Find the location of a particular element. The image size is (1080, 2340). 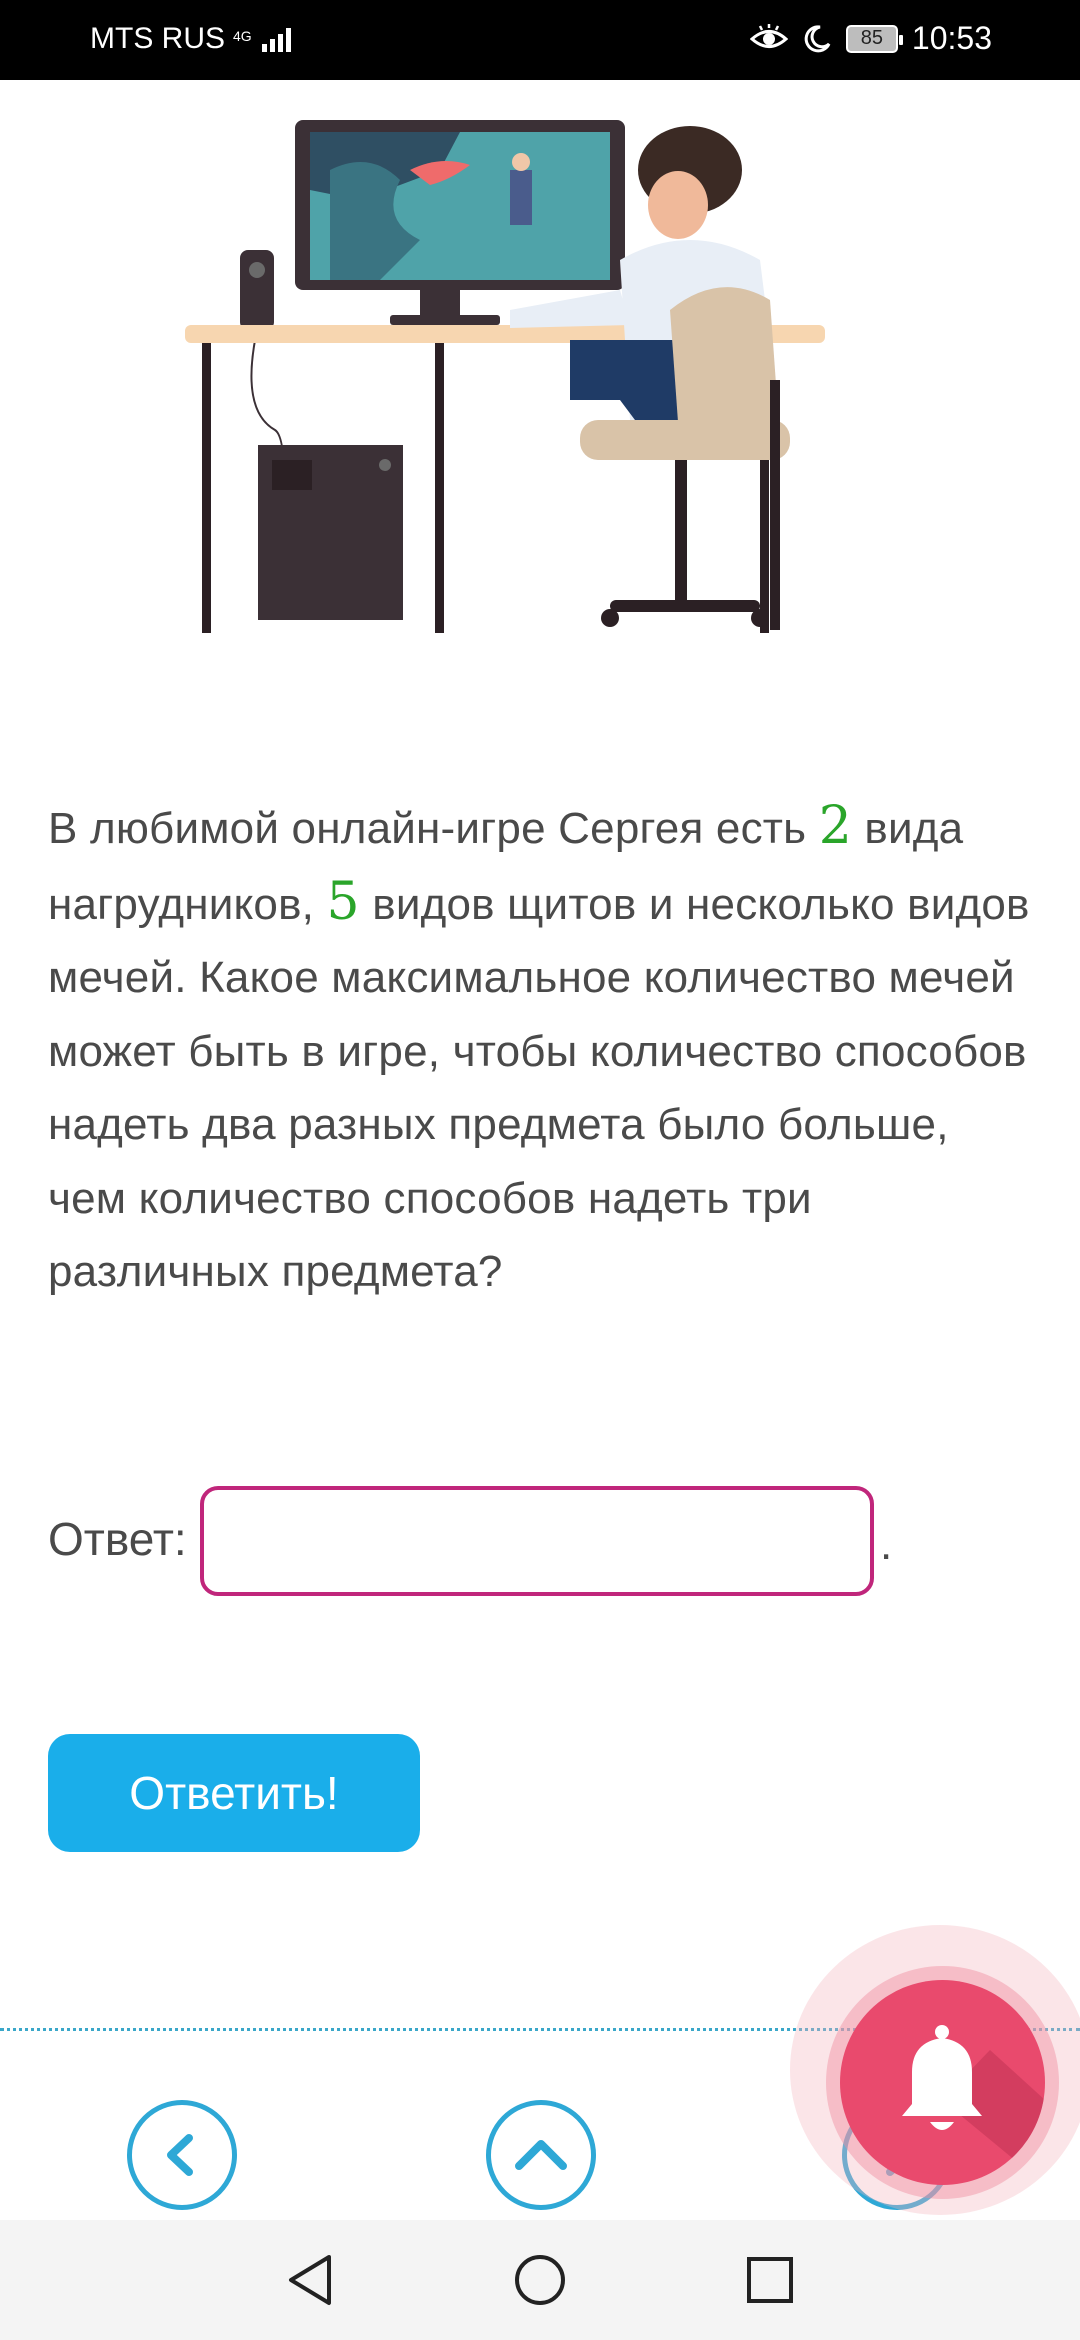

system-home-button is located at coordinates (540, 2280).